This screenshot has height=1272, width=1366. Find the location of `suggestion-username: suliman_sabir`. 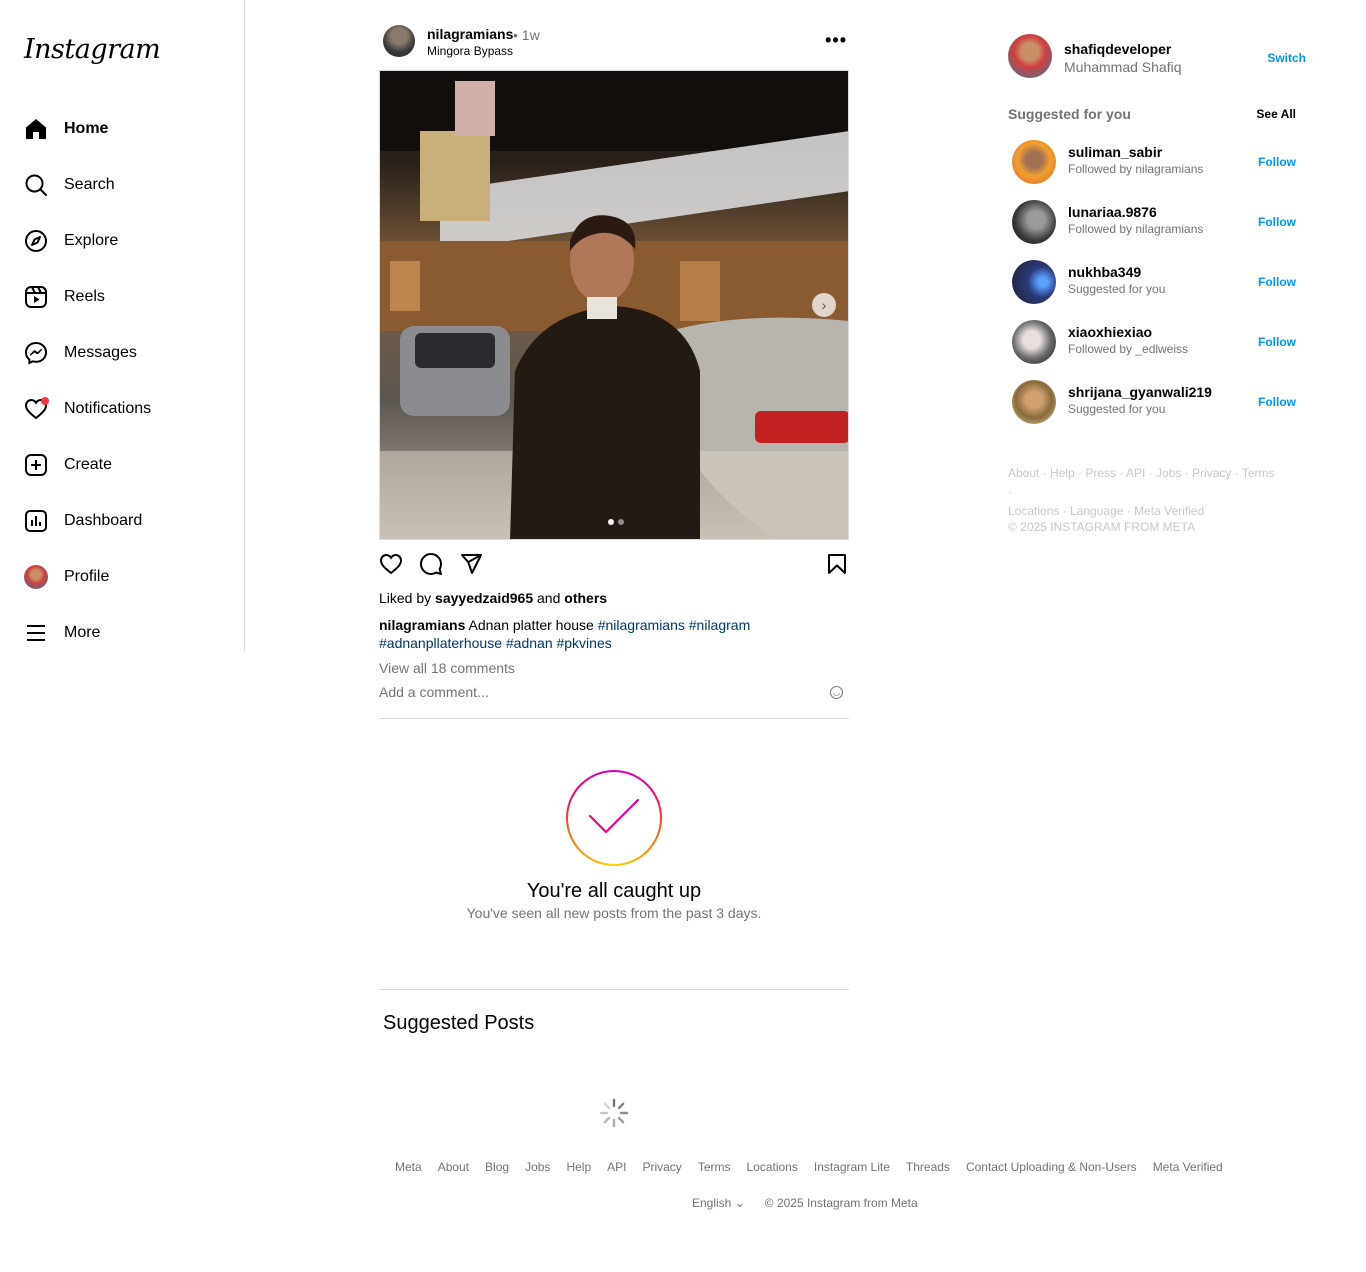

suggestion-username: suliman_sabir is located at coordinates (1115, 152).